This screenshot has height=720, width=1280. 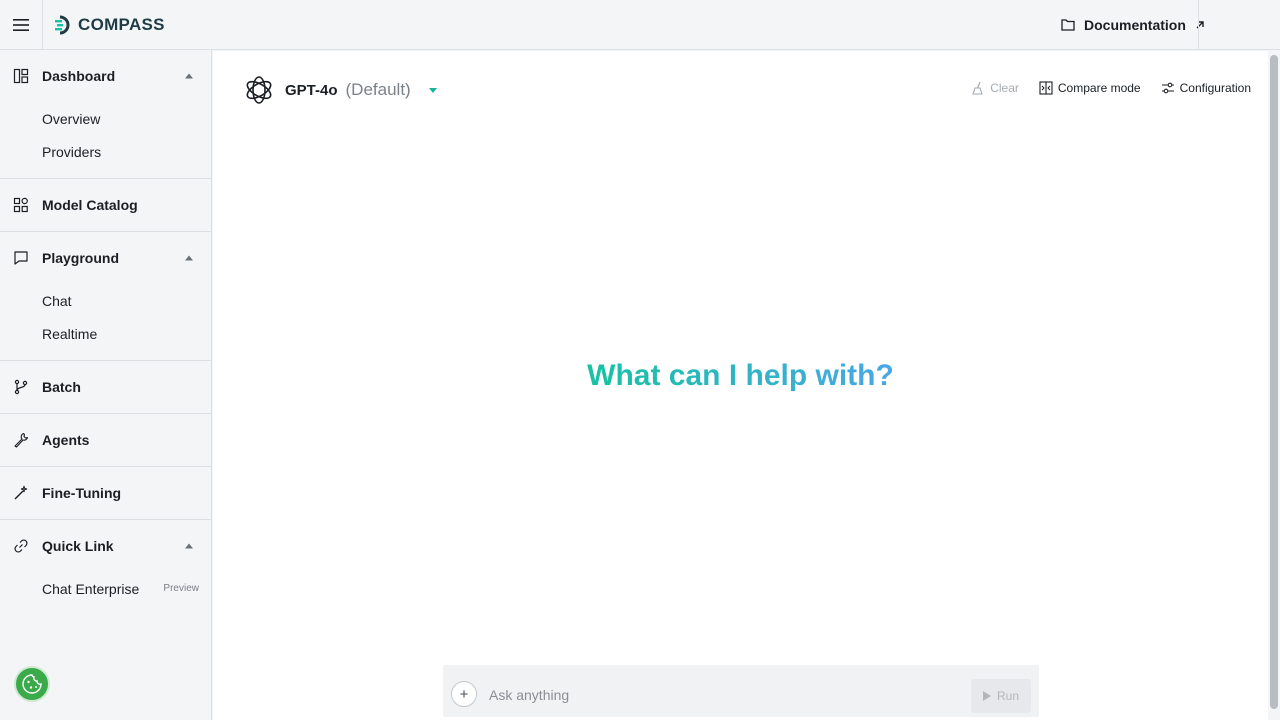 I want to click on sidebar-group-batch: Batch, so click(x=105, y=387).